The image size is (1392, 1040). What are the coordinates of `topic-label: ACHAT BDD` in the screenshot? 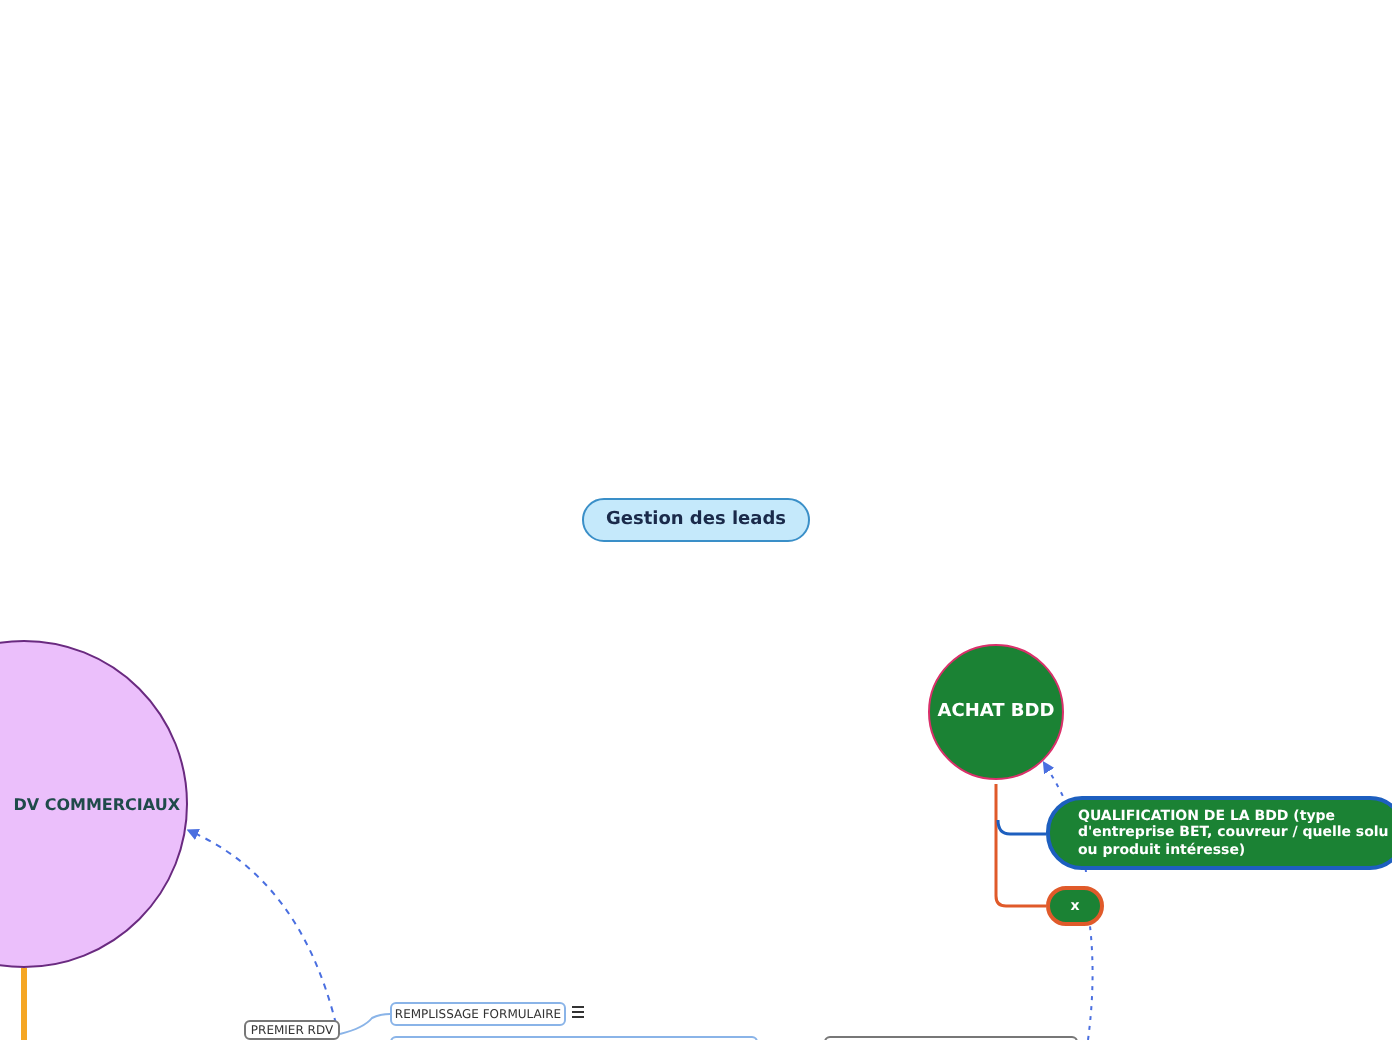 It's located at (996, 712).